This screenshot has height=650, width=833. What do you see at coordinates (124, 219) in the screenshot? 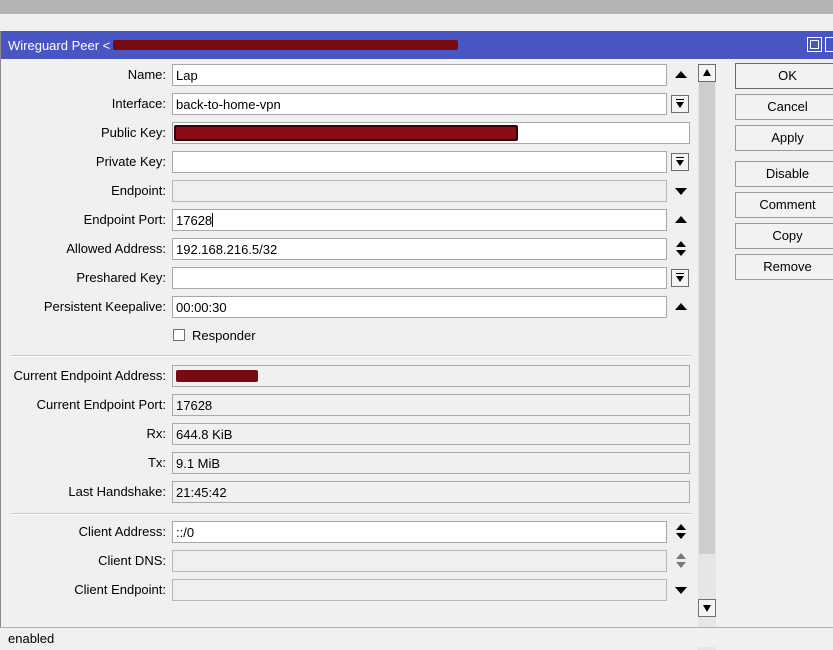
I see `endpoint-port-label: Endpoint Port:` at bounding box center [124, 219].